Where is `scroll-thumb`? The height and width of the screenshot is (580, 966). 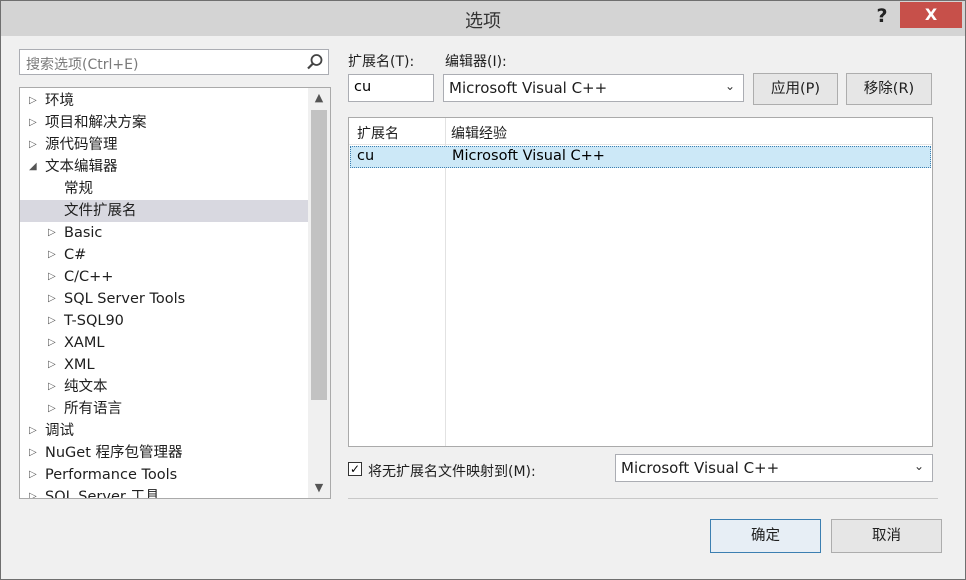 scroll-thumb is located at coordinates (319, 255).